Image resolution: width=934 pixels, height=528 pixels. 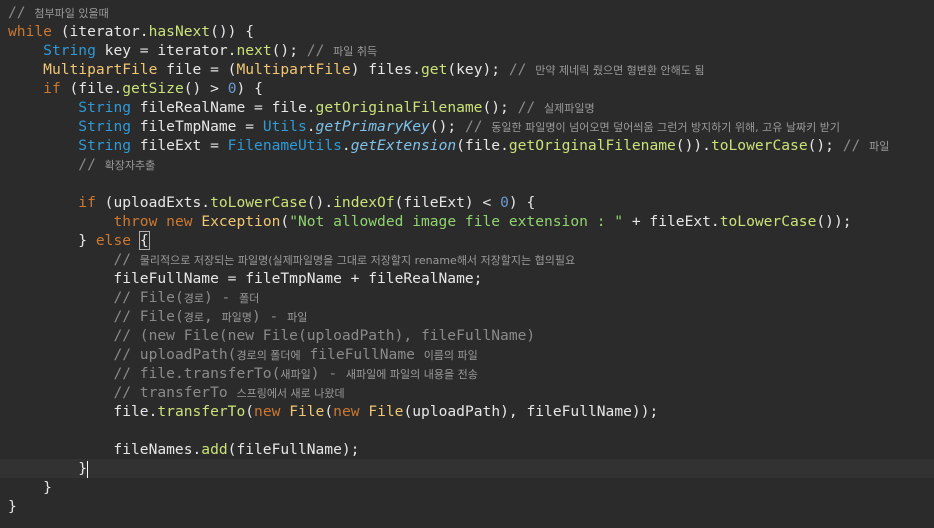 What do you see at coordinates (671, 221) in the screenshot?
I see `code-token: + fileExt.` at bounding box center [671, 221].